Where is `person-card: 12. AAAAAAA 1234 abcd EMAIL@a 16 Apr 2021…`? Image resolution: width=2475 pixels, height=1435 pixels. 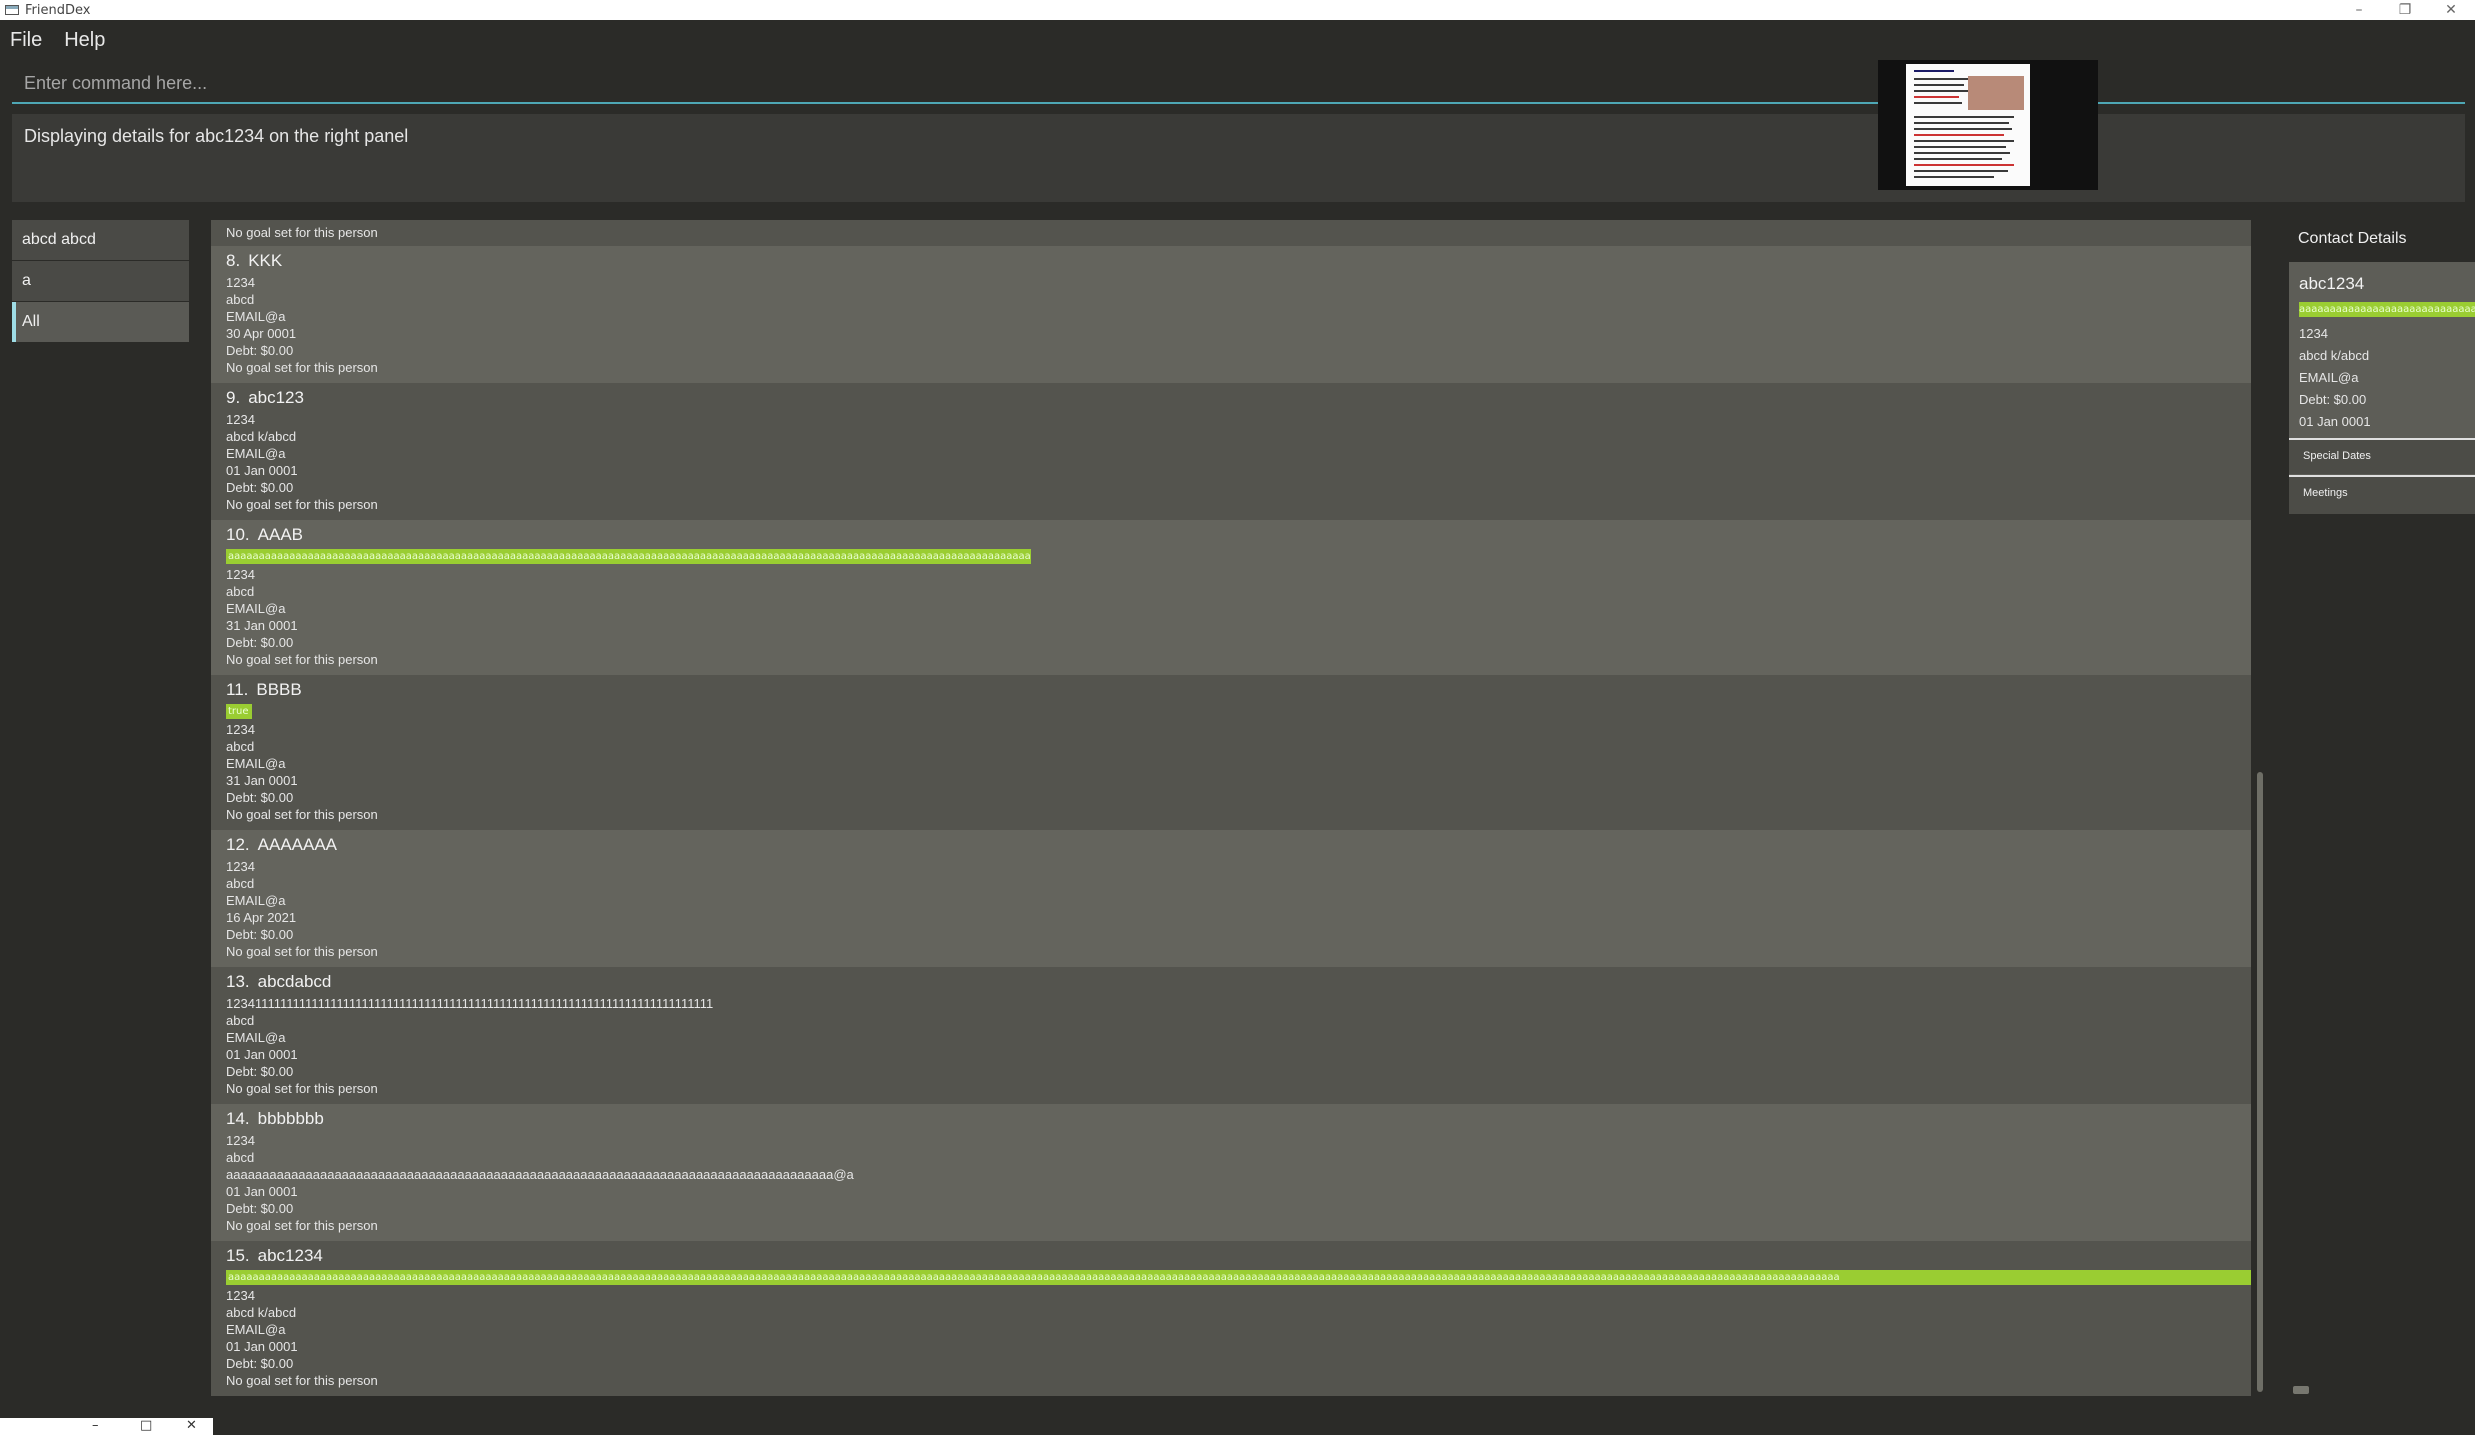 person-card: 12. AAAAAAA 1234 abcd EMAIL@a 16 Apr 2021… is located at coordinates (1231, 898).